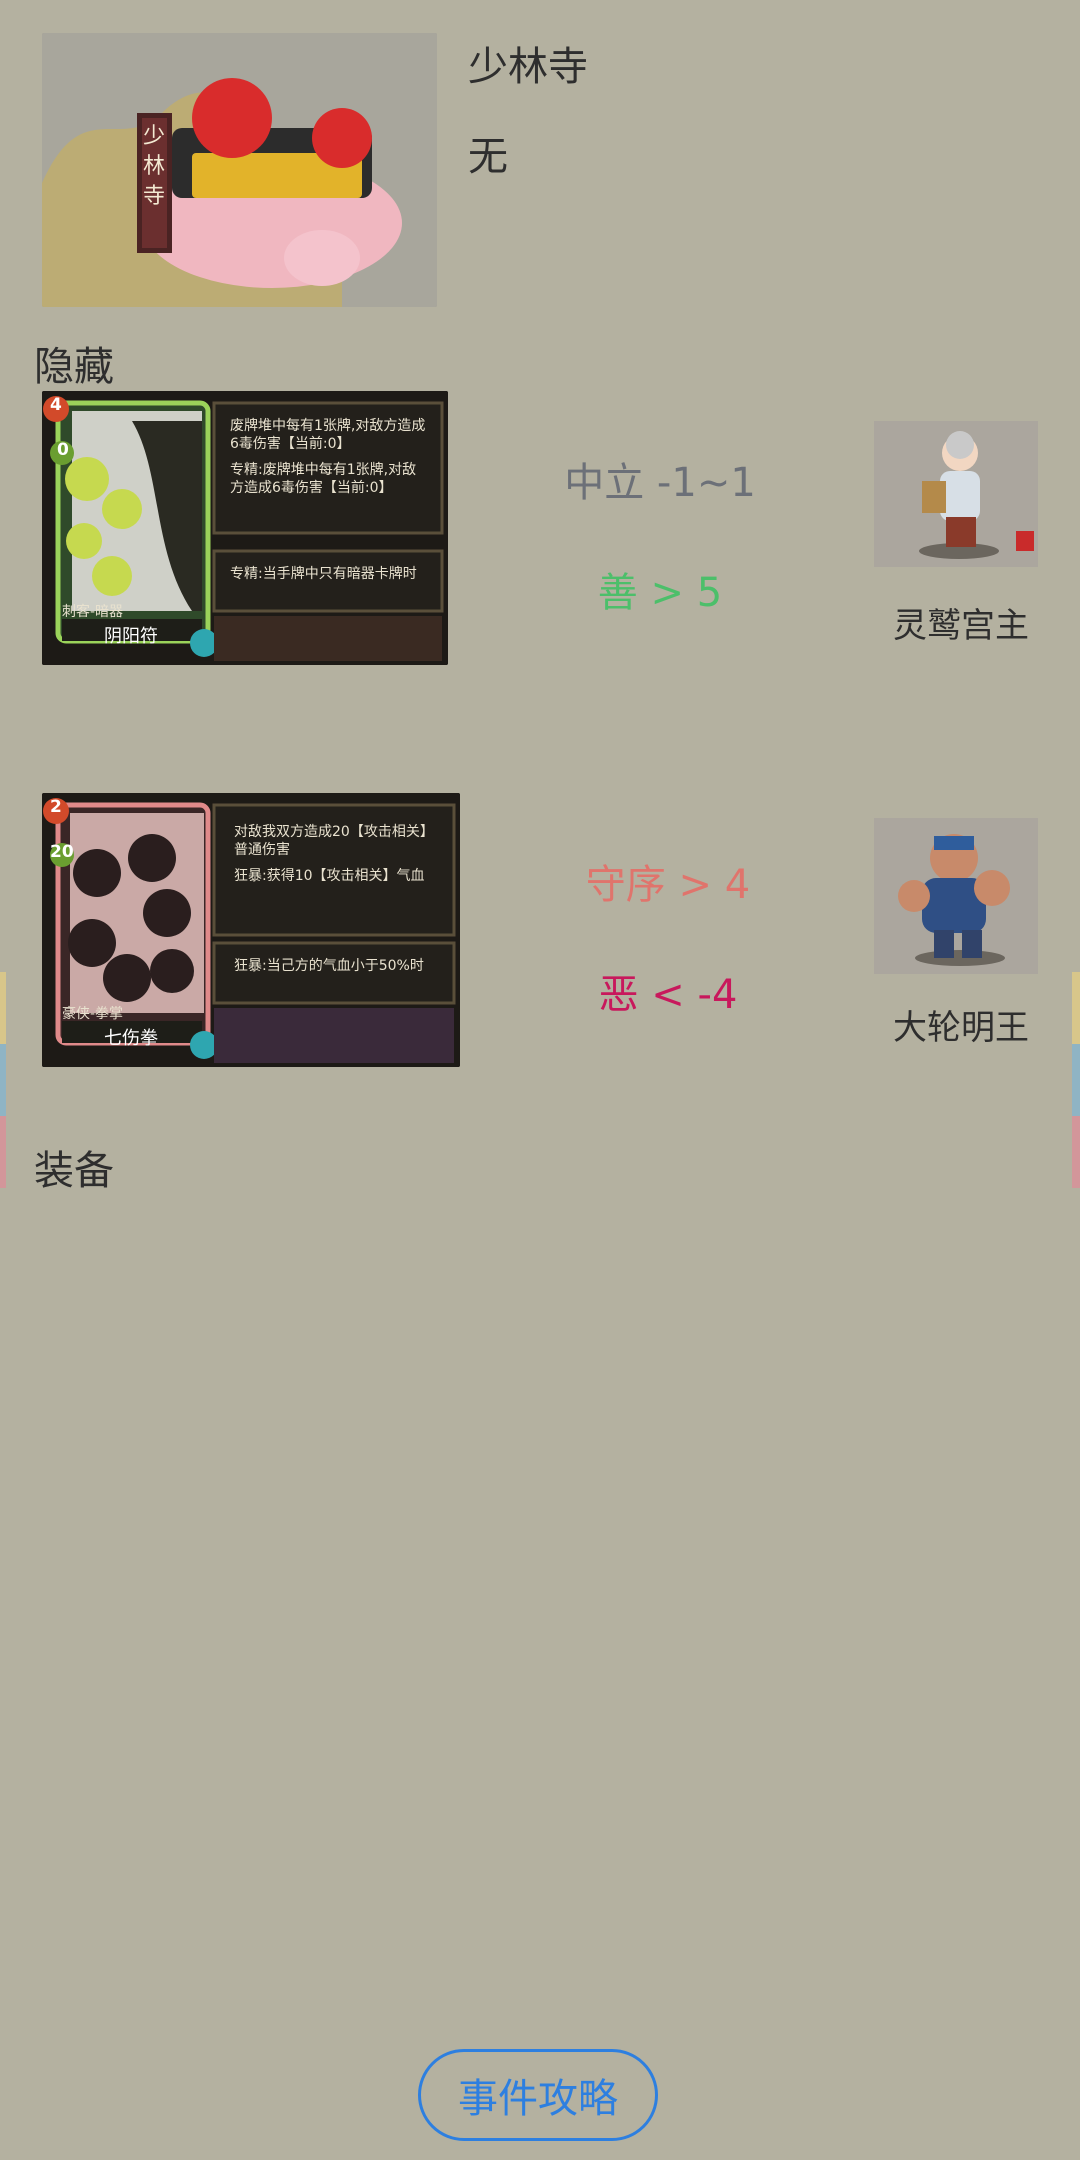 This screenshot has width=1080, height=2160. Describe the element at coordinates (323, 574) in the screenshot. I see `card-condition: 专精:当手牌中只有暗器卡牌时` at that location.